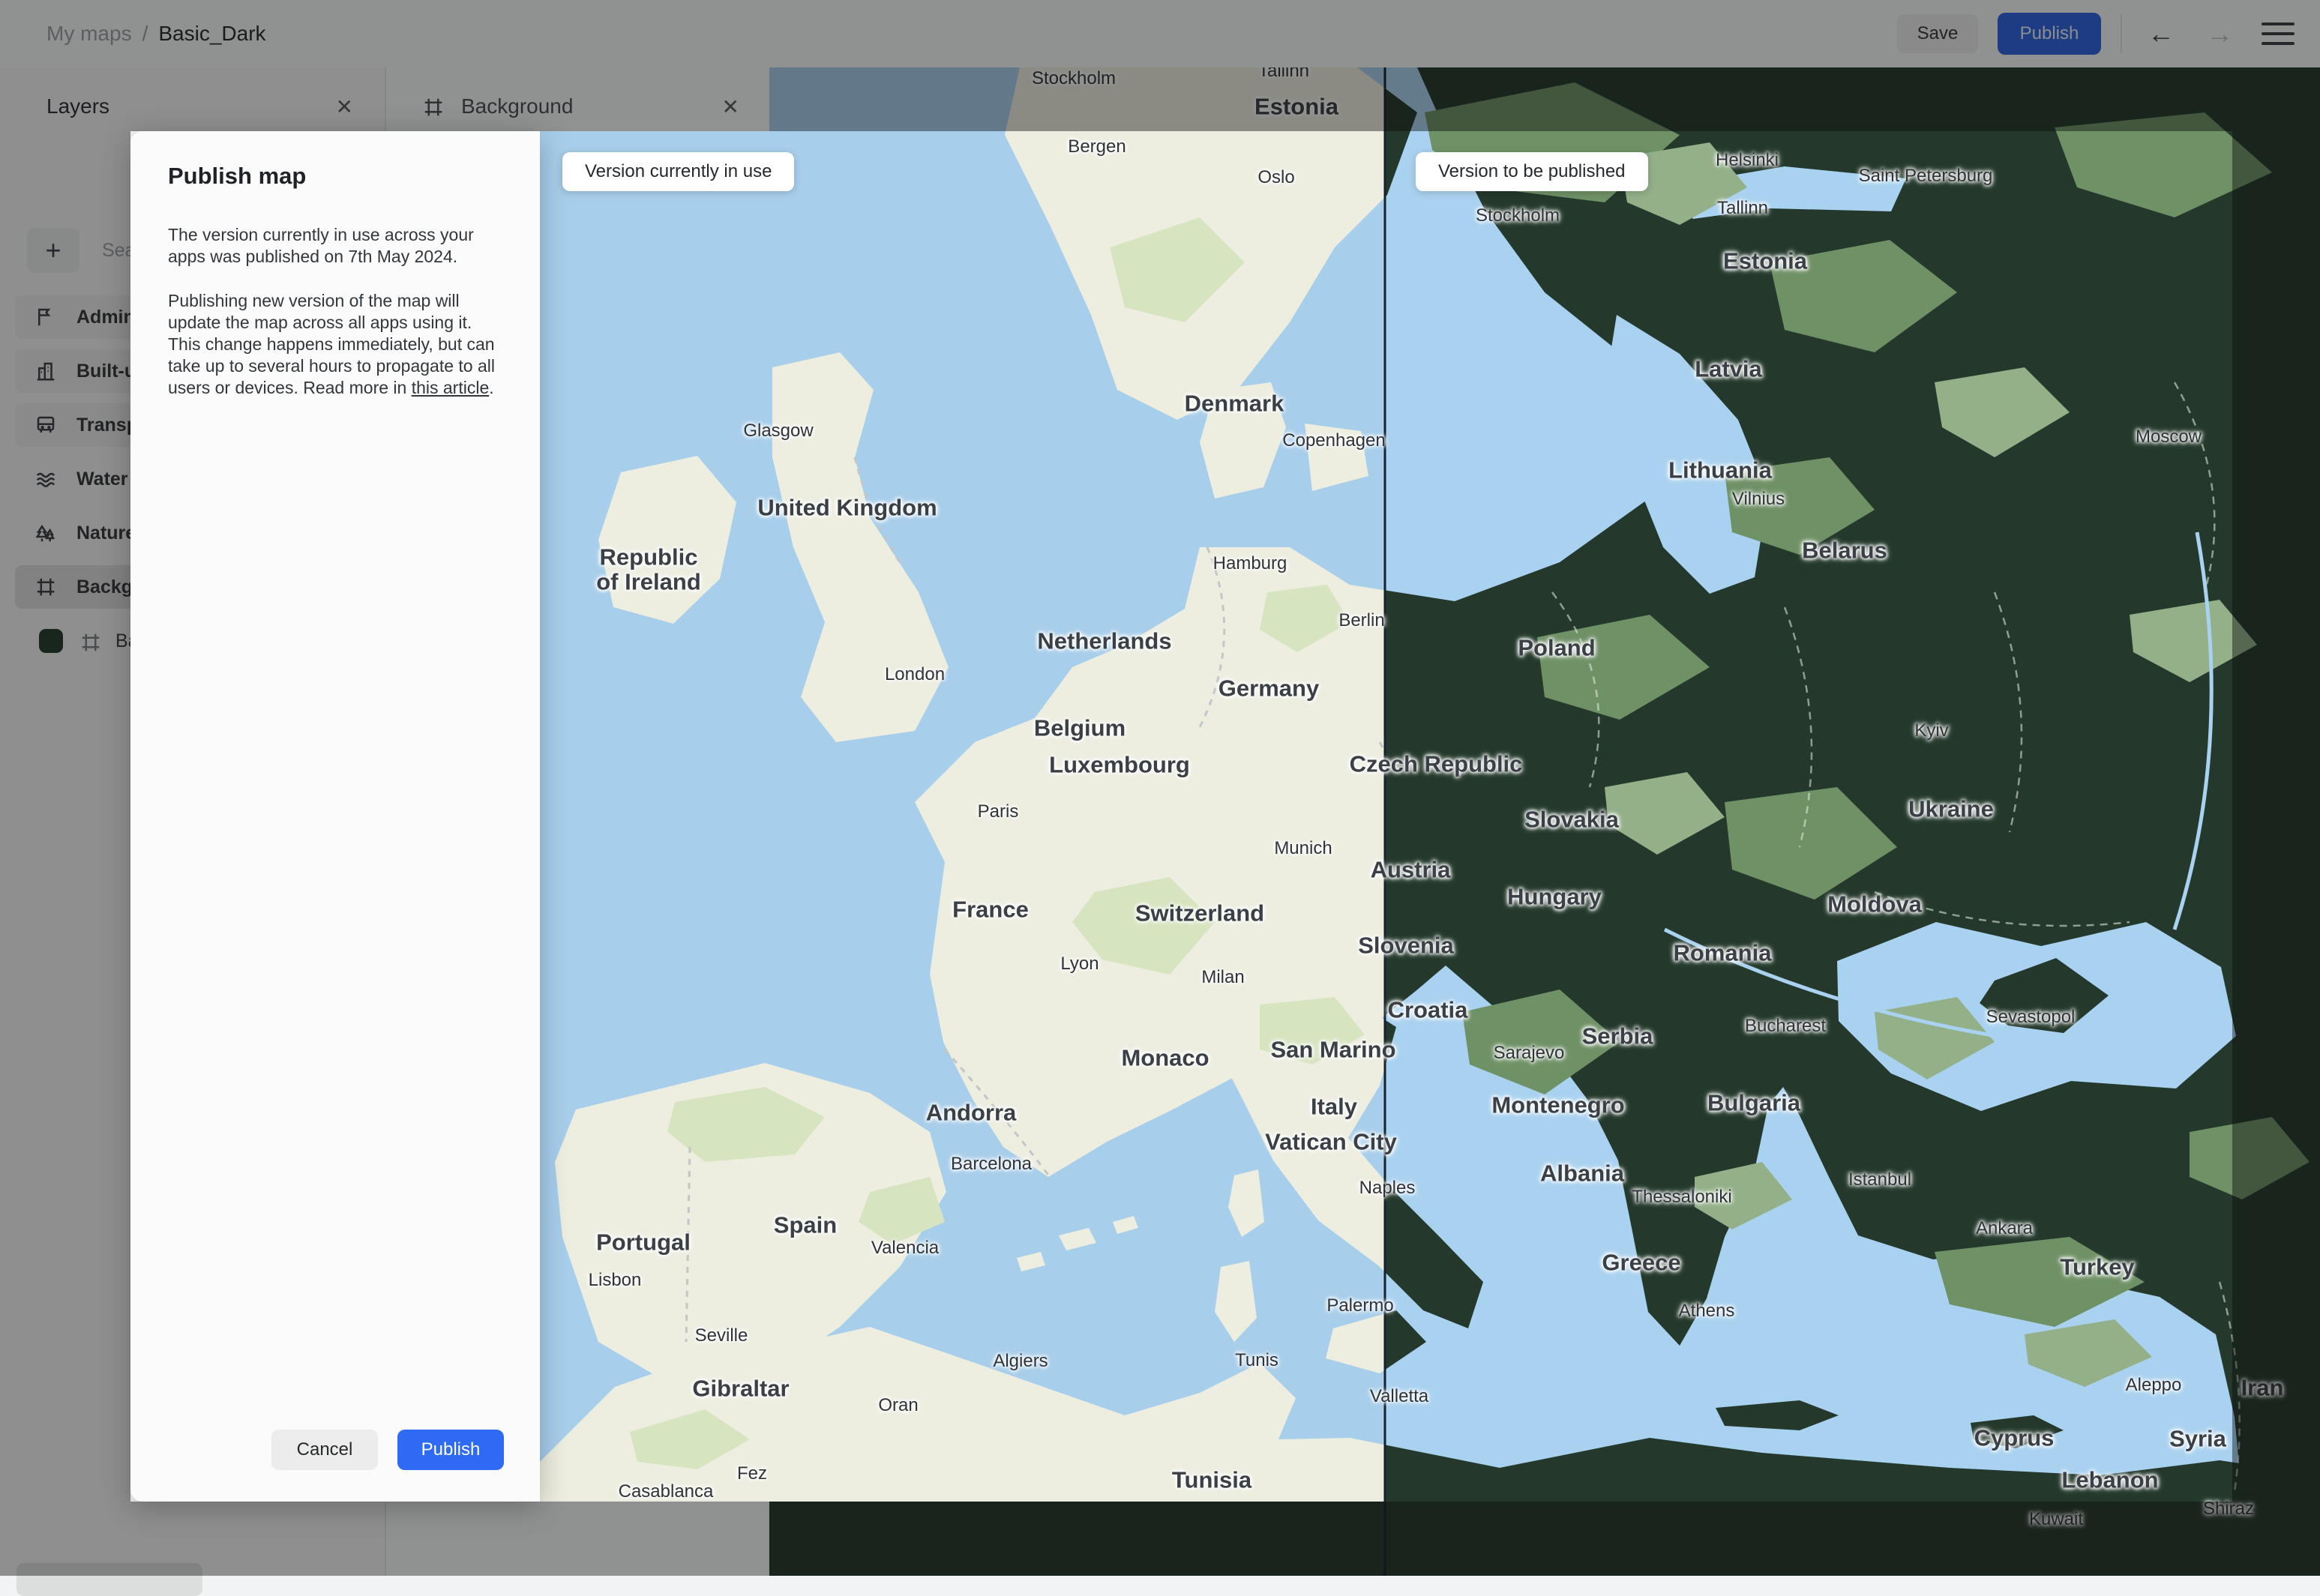 This screenshot has height=1596, width=2320. What do you see at coordinates (847, 507) in the screenshot?
I see `map-label-united-kingdom: United Kingdom` at bounding box center [847, 507].